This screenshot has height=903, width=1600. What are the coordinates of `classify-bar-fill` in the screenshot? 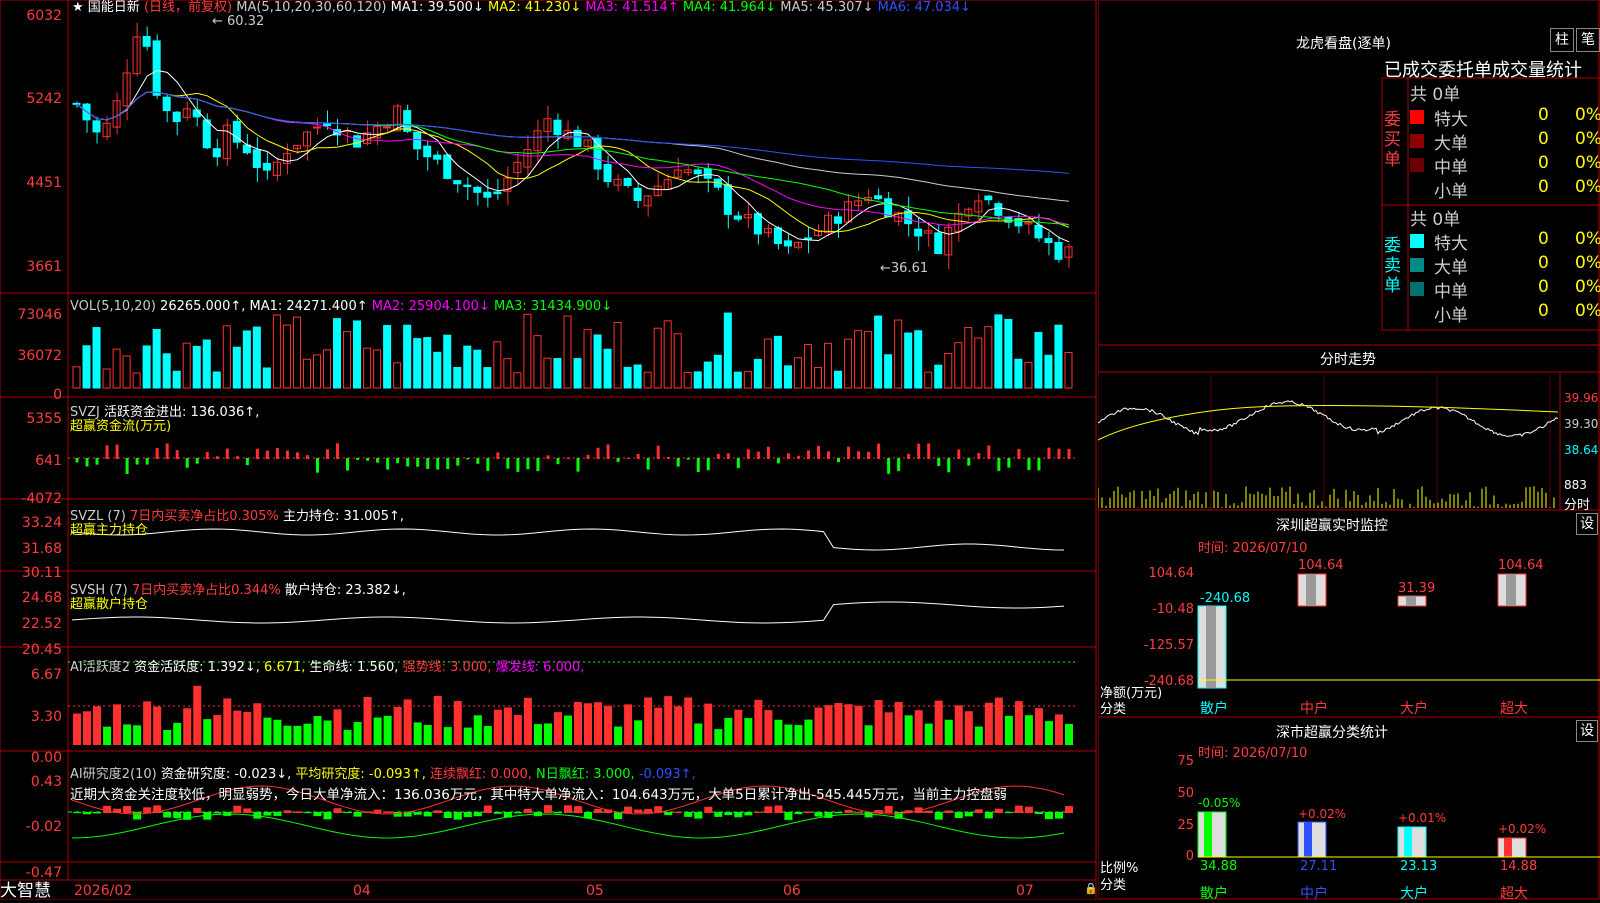 It's located at (1308, 839).